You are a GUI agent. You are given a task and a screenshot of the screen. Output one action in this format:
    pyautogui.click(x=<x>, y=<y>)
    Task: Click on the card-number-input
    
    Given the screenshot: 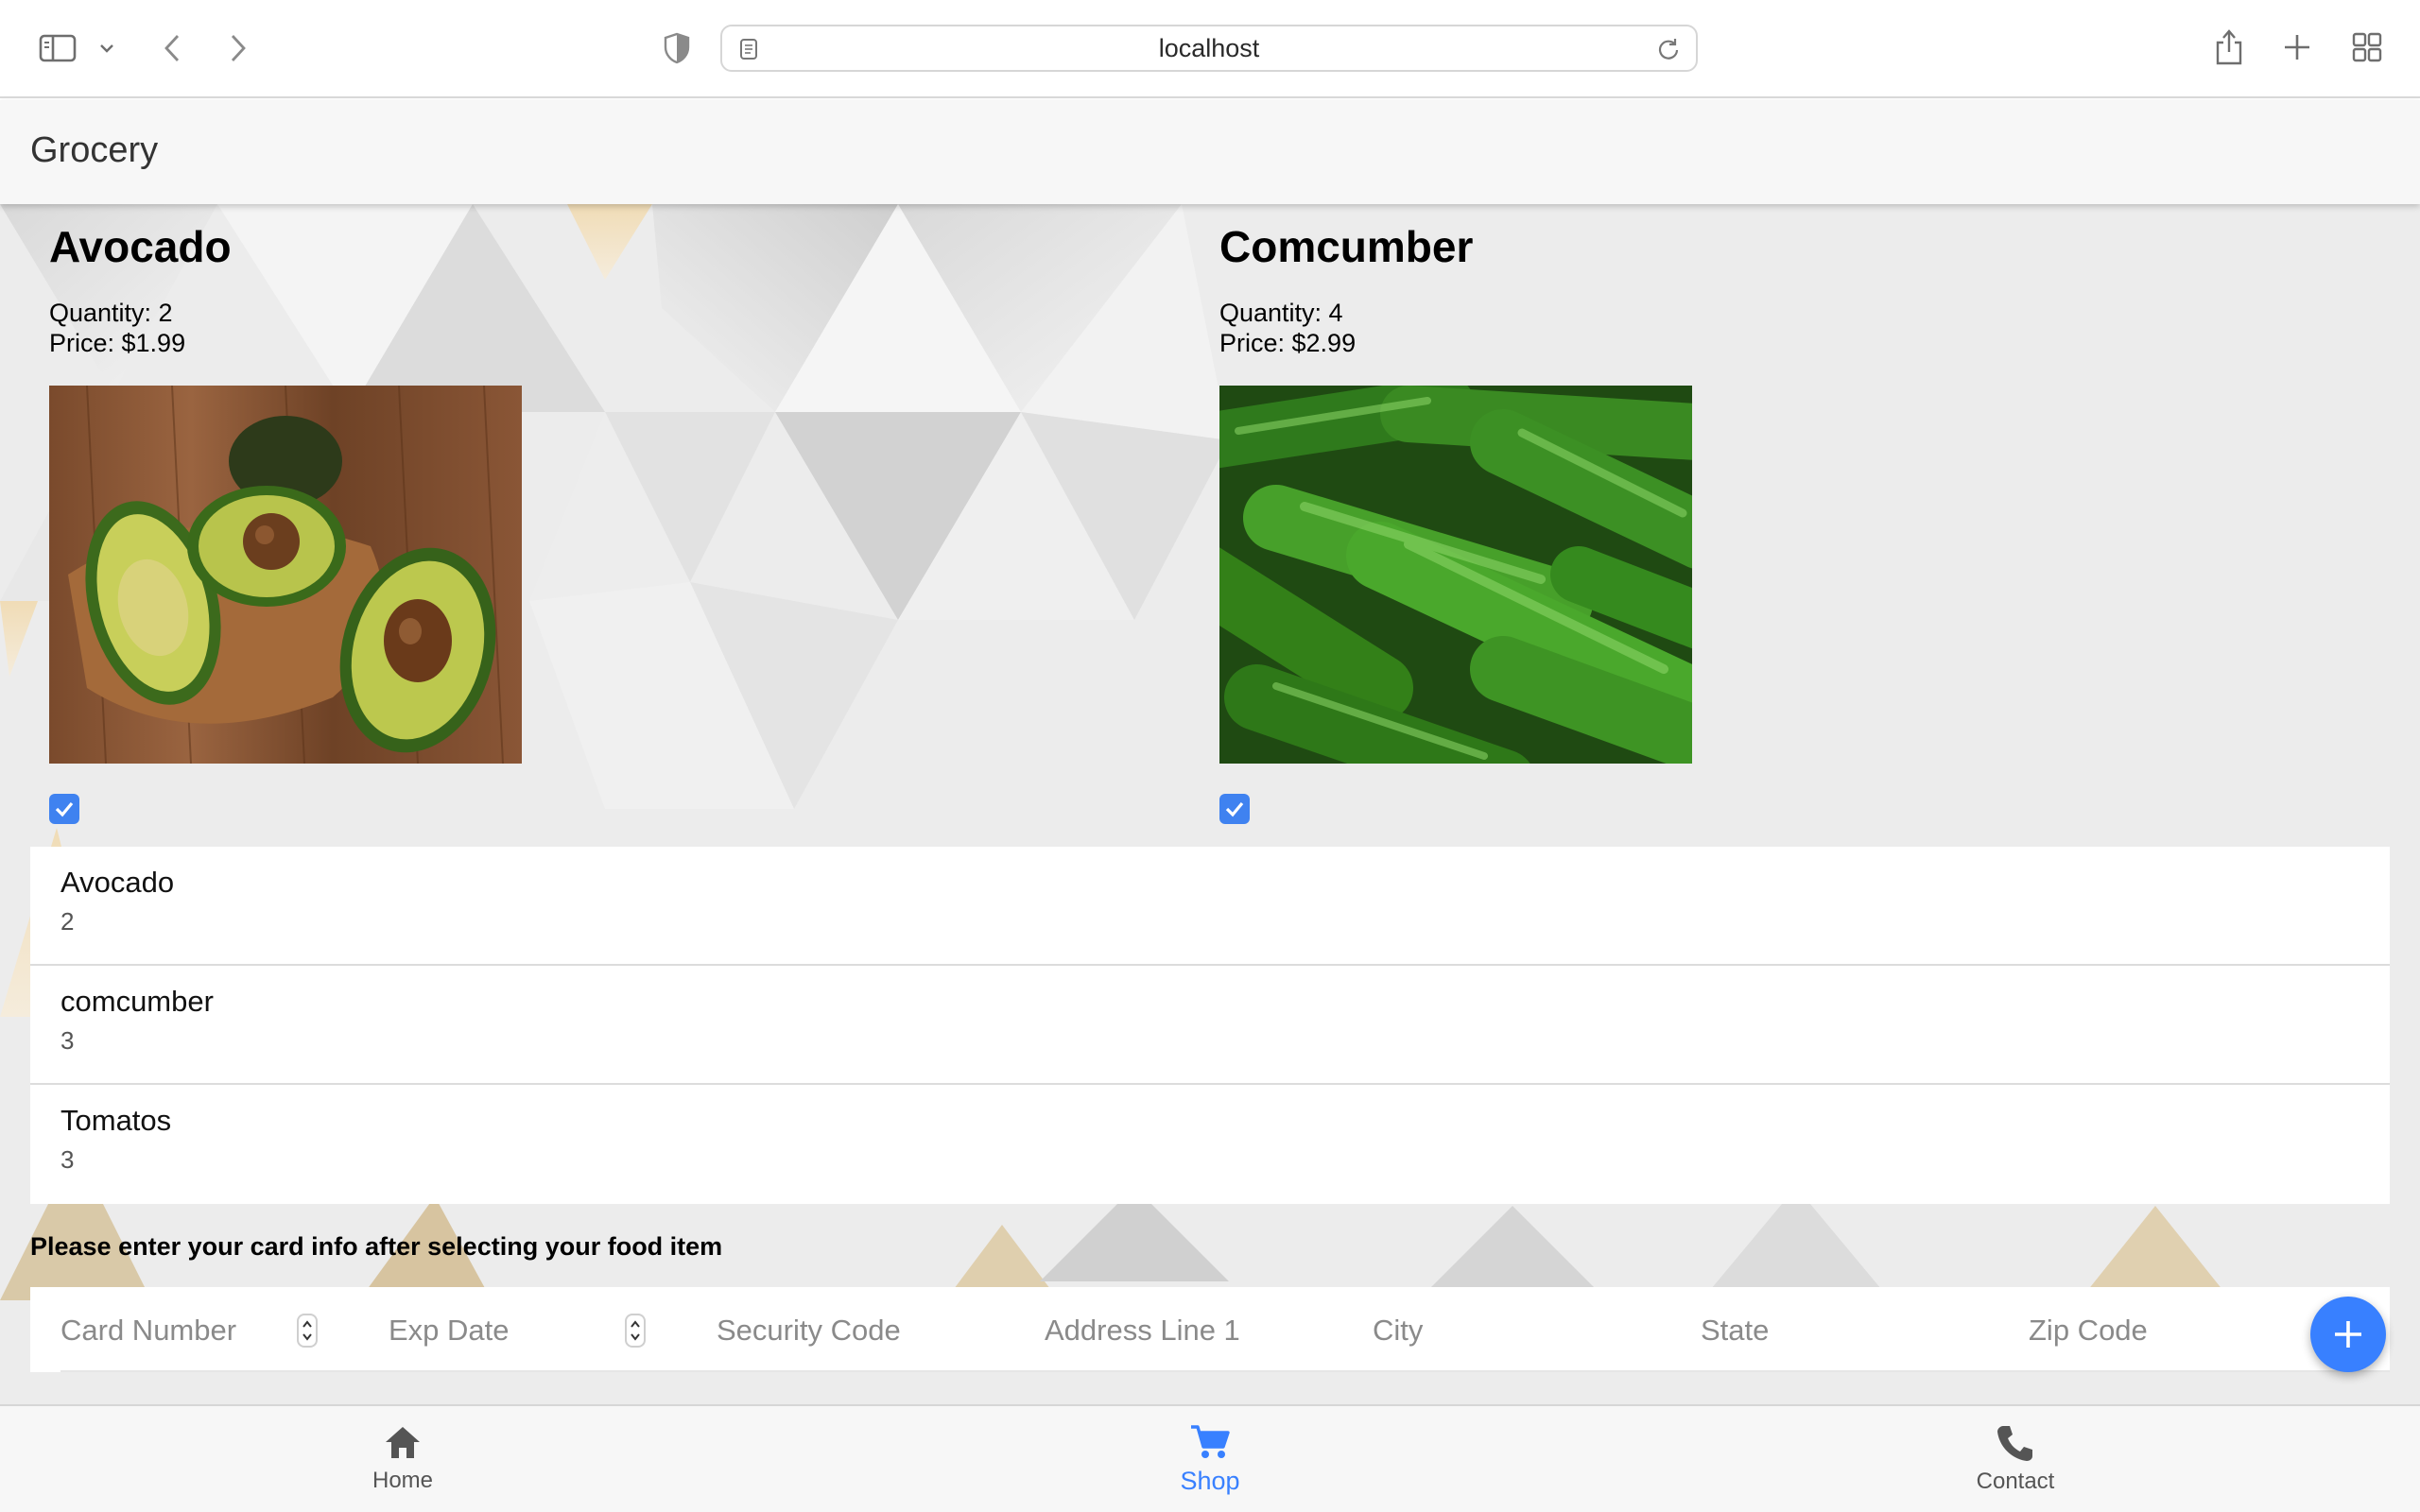 What is the action you would take?
    pyautogui.click(x=188, y=1330)
    